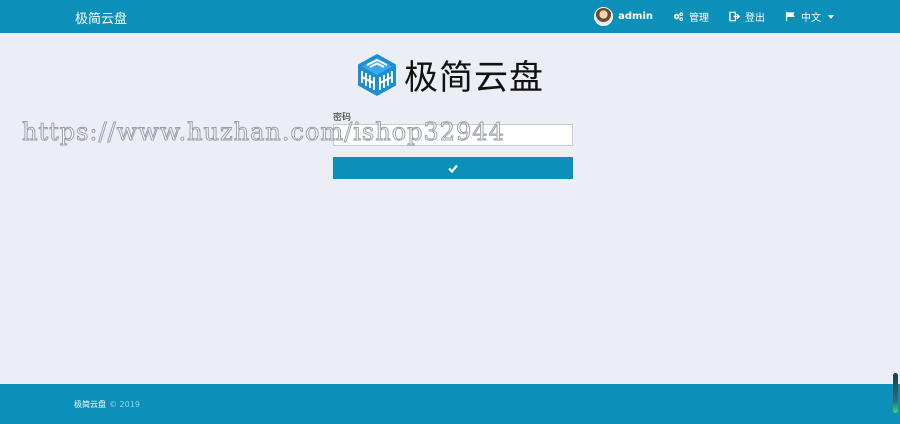 Image resolution: width=900 pixels, height=424 pixels. I want to click on password-input, so click(453, 135).